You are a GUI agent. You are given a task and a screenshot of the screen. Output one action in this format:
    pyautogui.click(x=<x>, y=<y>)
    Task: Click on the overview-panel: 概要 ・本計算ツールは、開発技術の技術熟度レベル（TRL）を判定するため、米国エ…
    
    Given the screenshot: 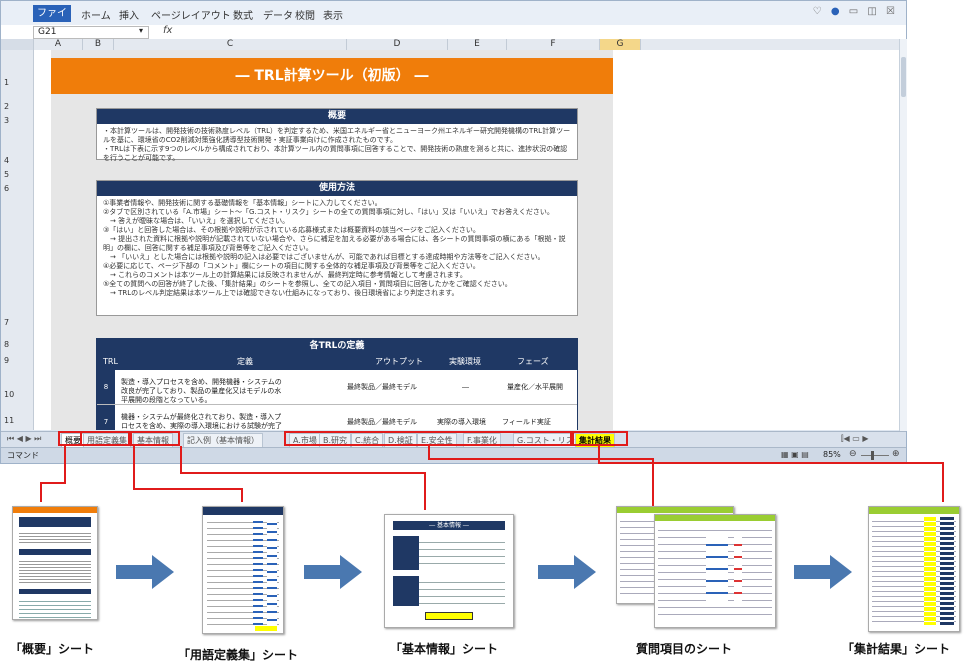 What is the action you would take?
    pyautogui.click(x=337, y=135)
    